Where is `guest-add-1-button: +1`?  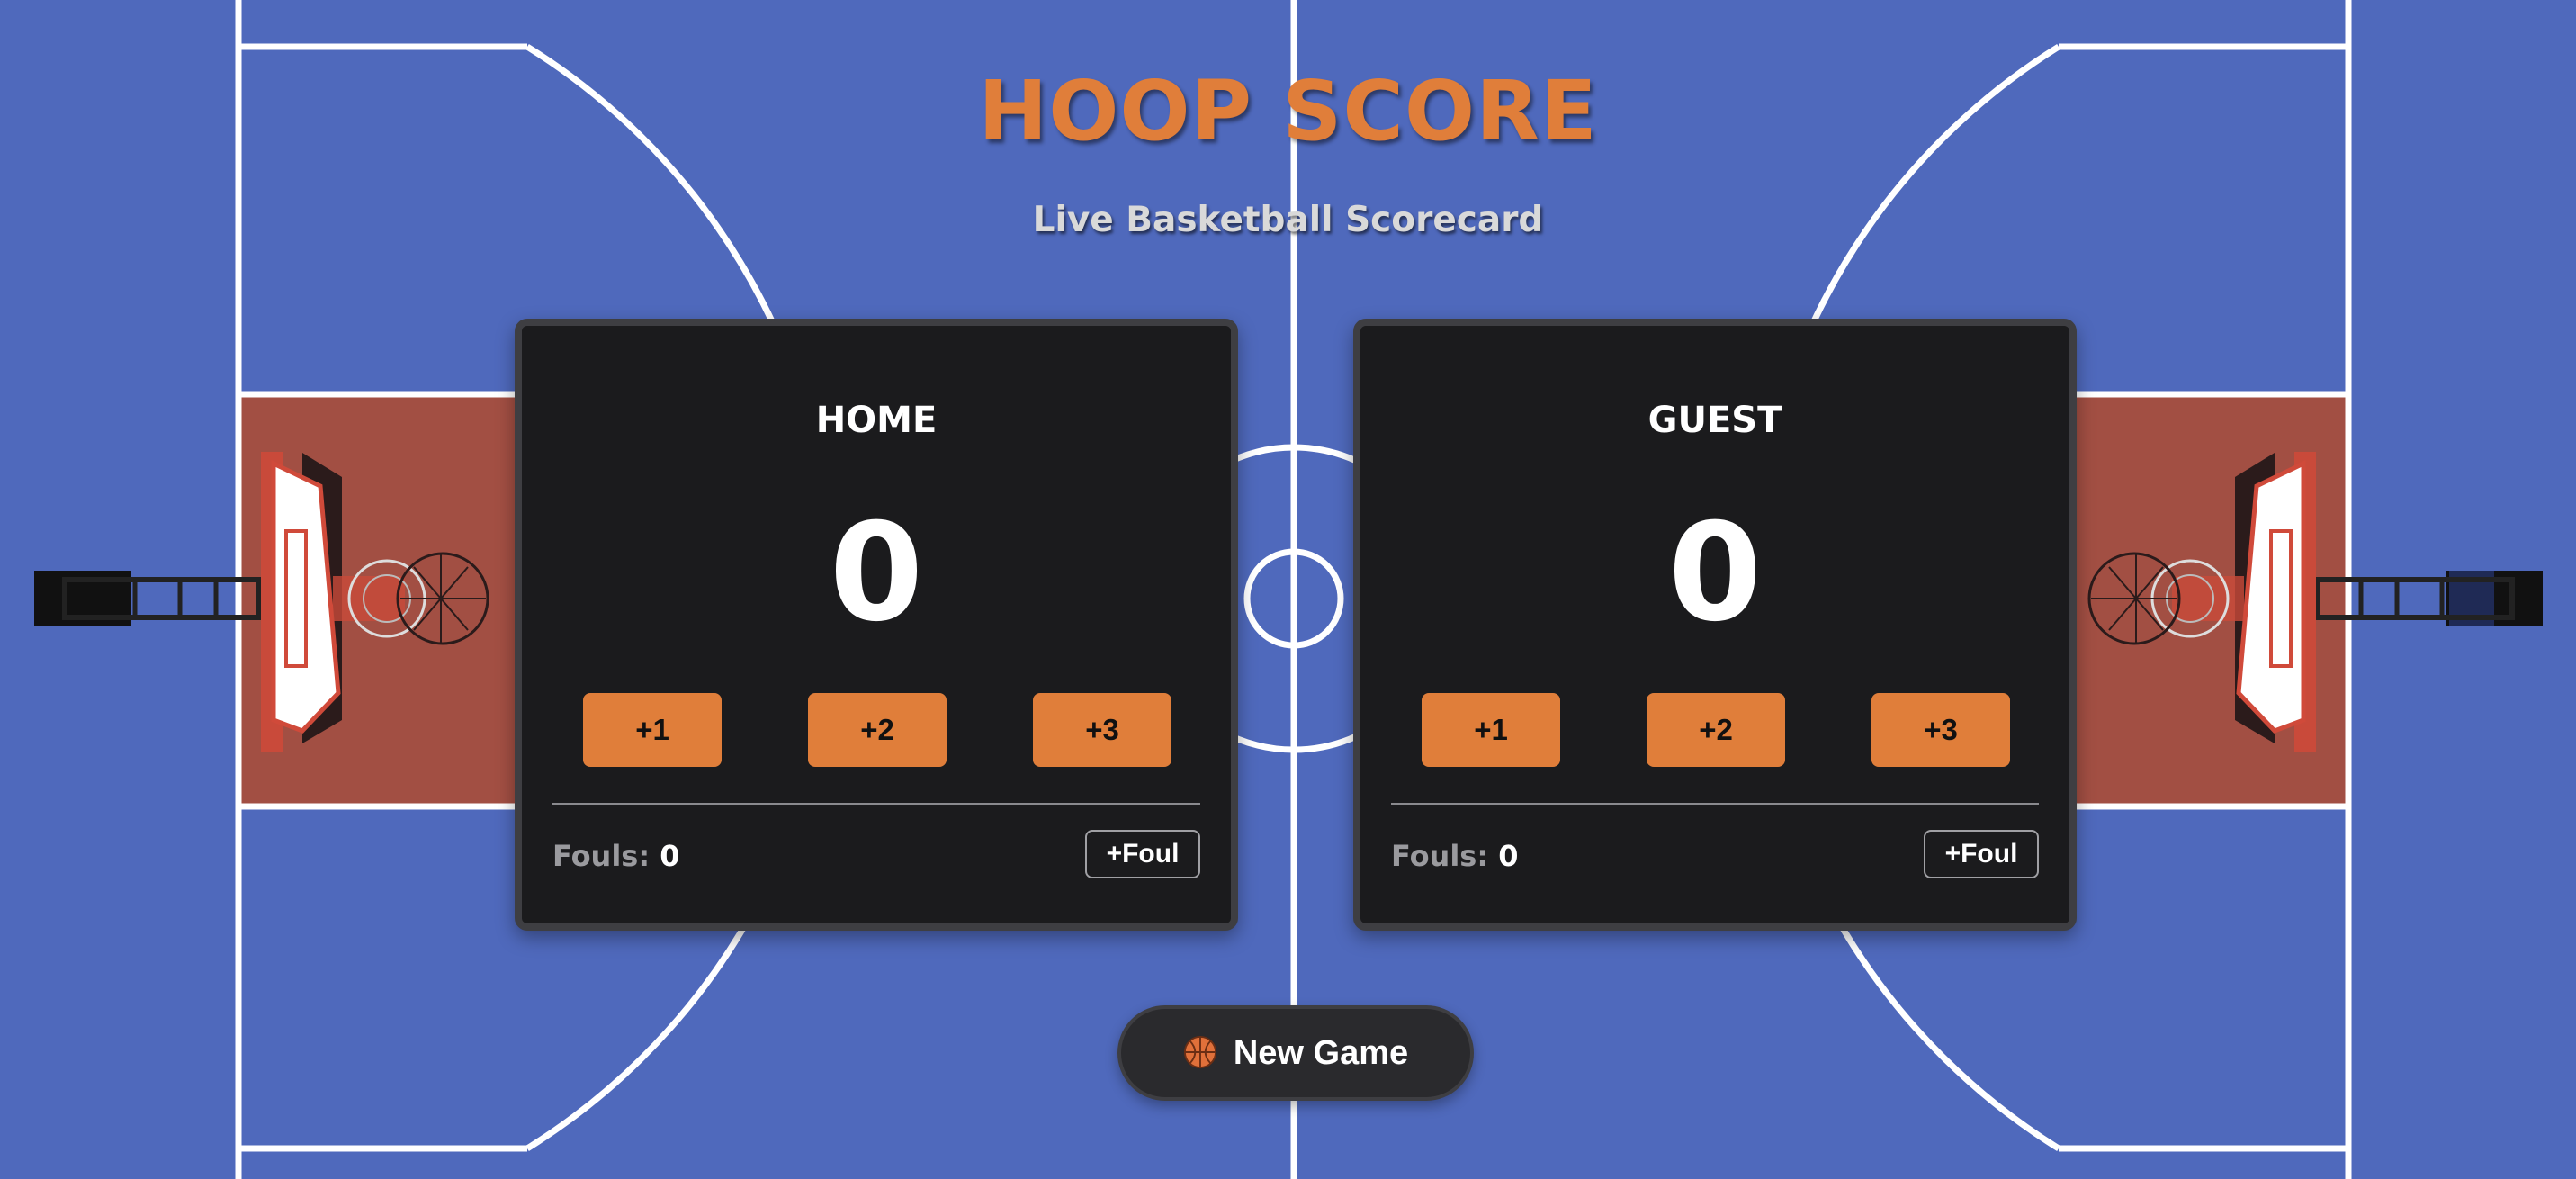 guest-add-1-button: +1 is located at coordinates (1491, 730).